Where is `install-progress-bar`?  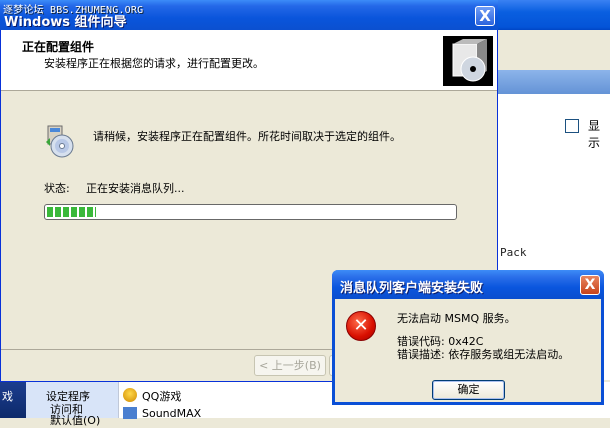
install-progress-bar is located at coordinates (250, 212).